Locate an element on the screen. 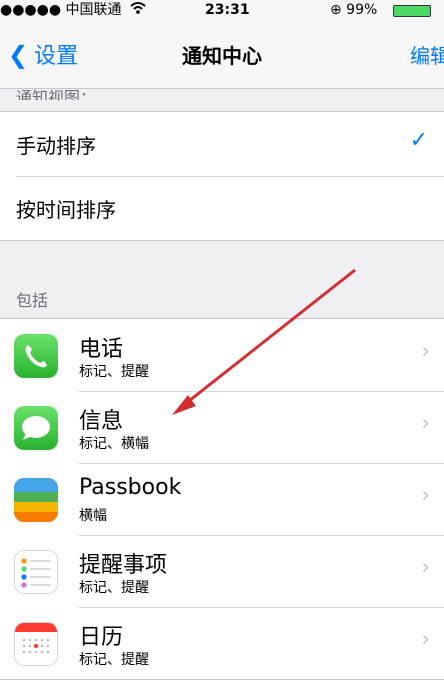 This screenshot has height=680, width=444. annotation-arrow is located at coordinates (264, 341).